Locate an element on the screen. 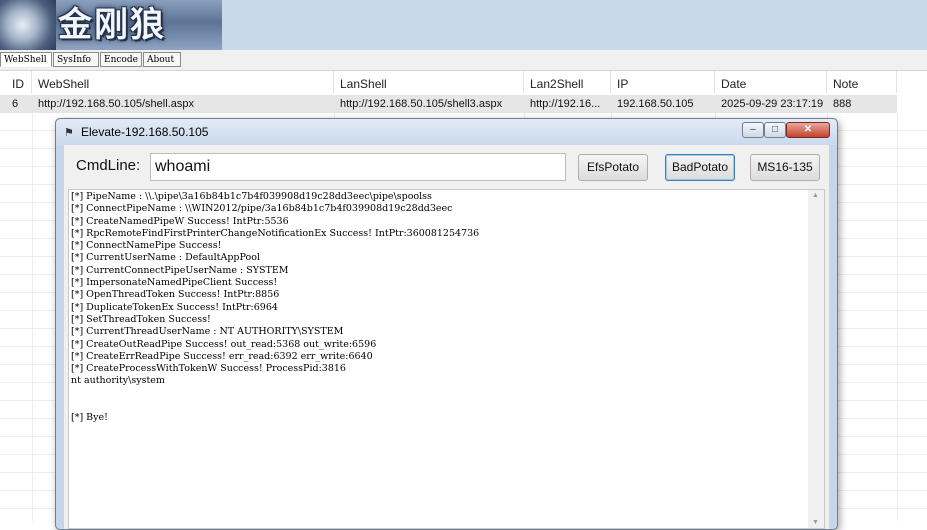 The width and height of the screenshot is (927, 530). column-header-lan2shell: Lan2Shell is located at coordinates (567, 82).